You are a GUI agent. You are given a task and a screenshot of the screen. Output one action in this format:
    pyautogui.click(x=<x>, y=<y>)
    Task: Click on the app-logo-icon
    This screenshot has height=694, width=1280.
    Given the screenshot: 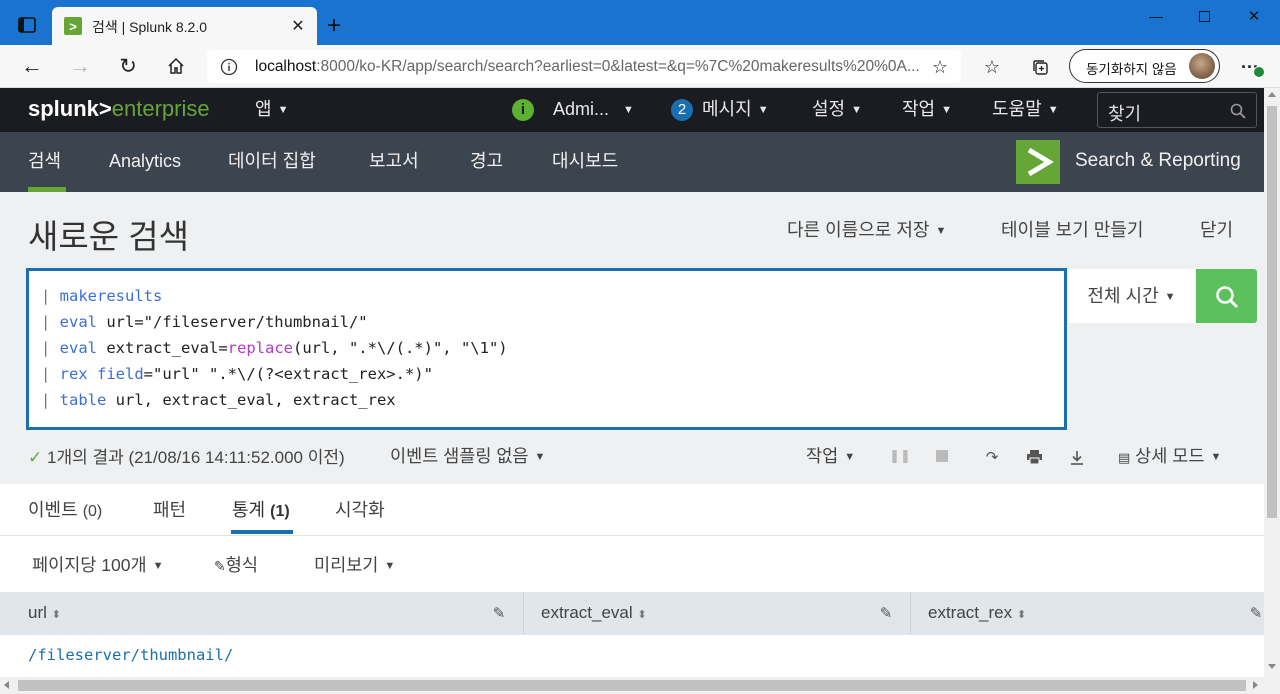 What is the action you would take?
    pyautogui.click(x=1038, y=162)
    